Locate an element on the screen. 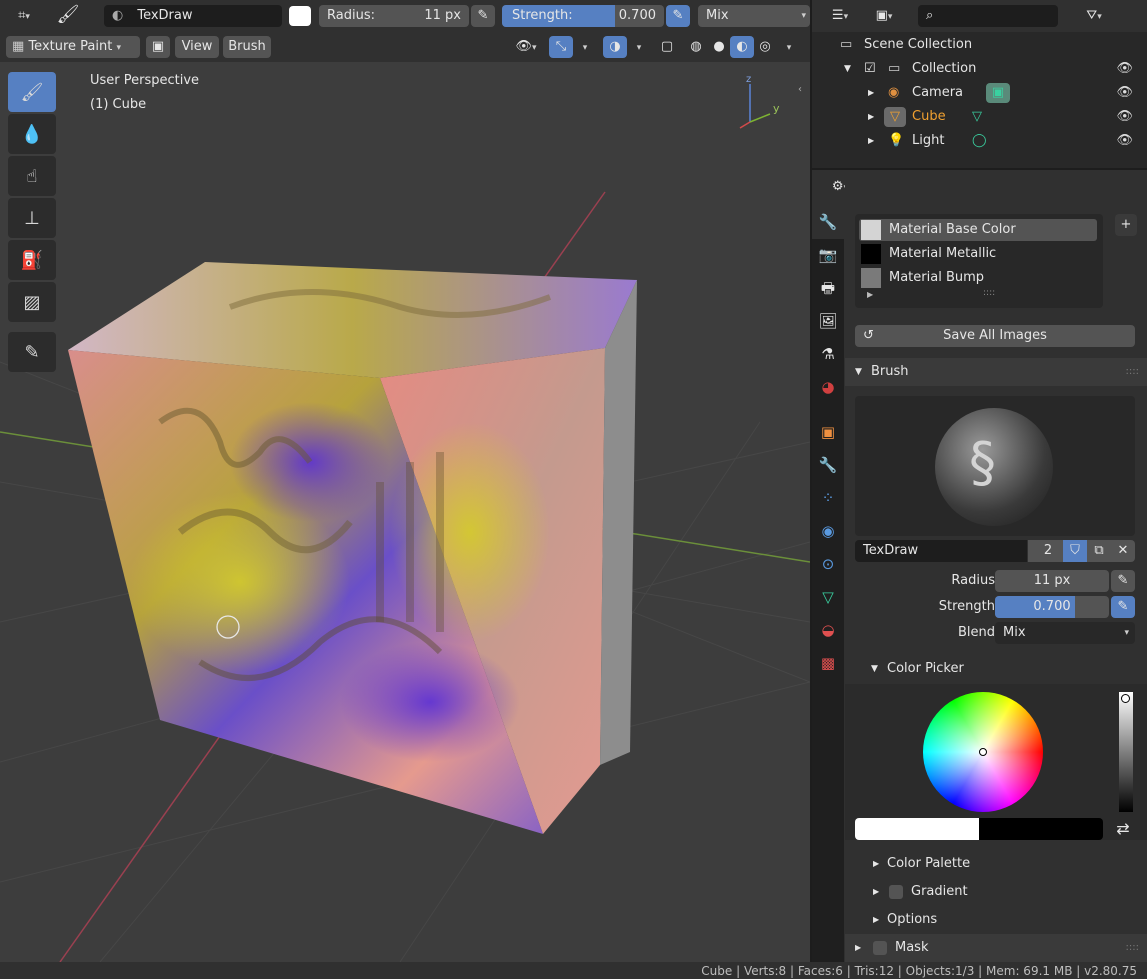  scene-tab-icon: ⚗ is located at coordinates (828, 354).